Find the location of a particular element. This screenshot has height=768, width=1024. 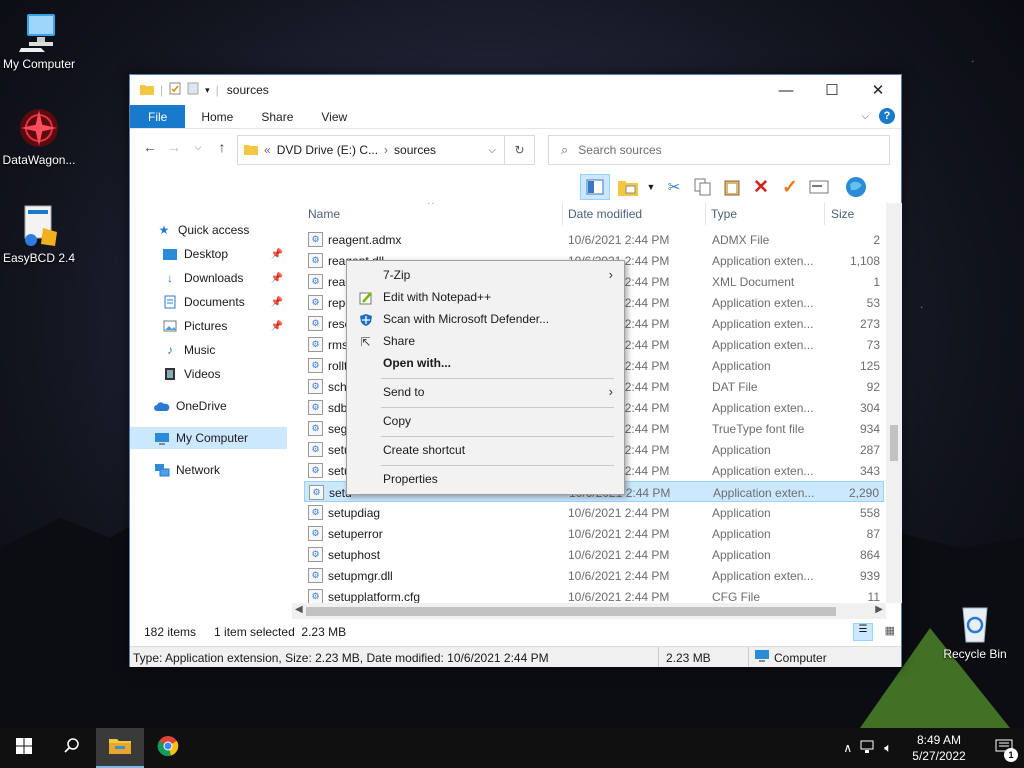

preview-pane-icon is located at coordinates (595, 187).